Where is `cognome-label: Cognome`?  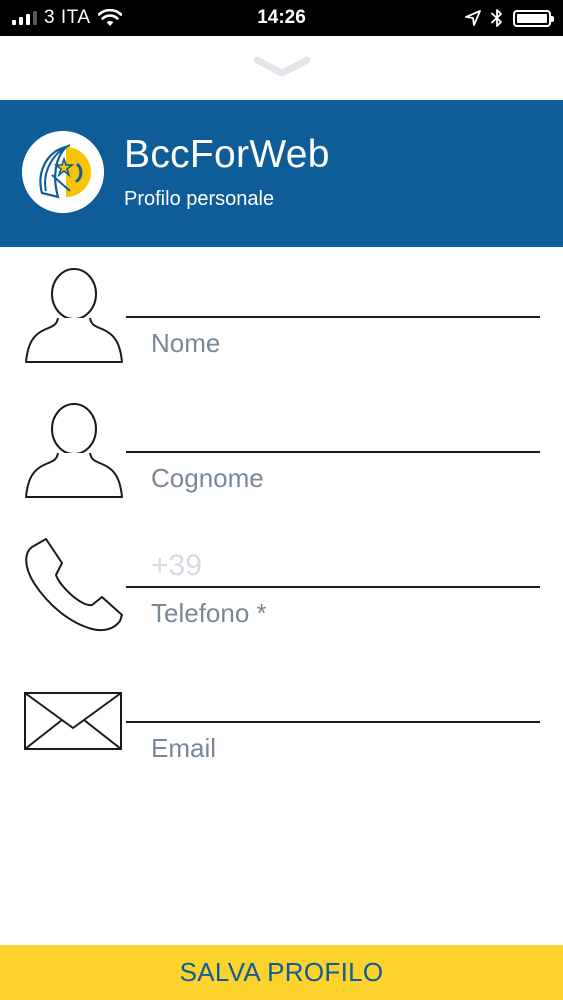
cognome-label: Cognome is located at coordinates (207, 478).